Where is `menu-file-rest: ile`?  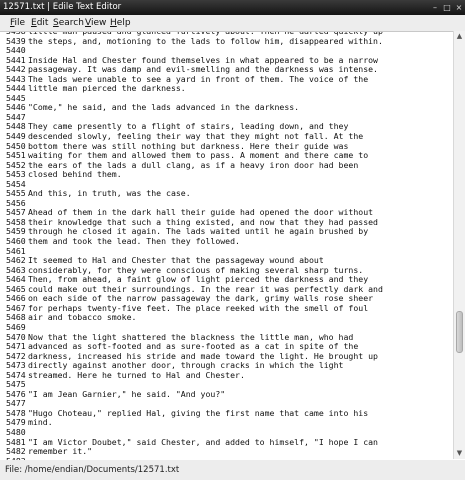
menu-file-rest: ile is located at coordinates (20, 23).